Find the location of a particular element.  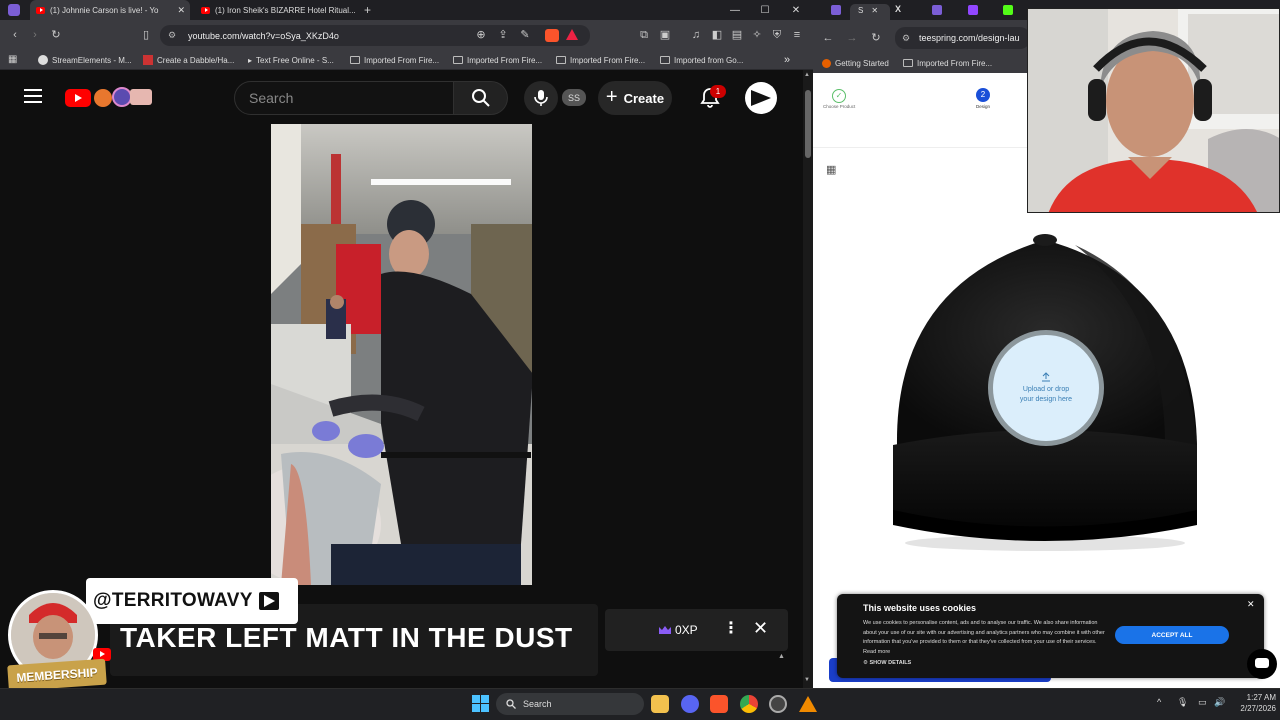

obs-icon is located at coordinates (778, 704).